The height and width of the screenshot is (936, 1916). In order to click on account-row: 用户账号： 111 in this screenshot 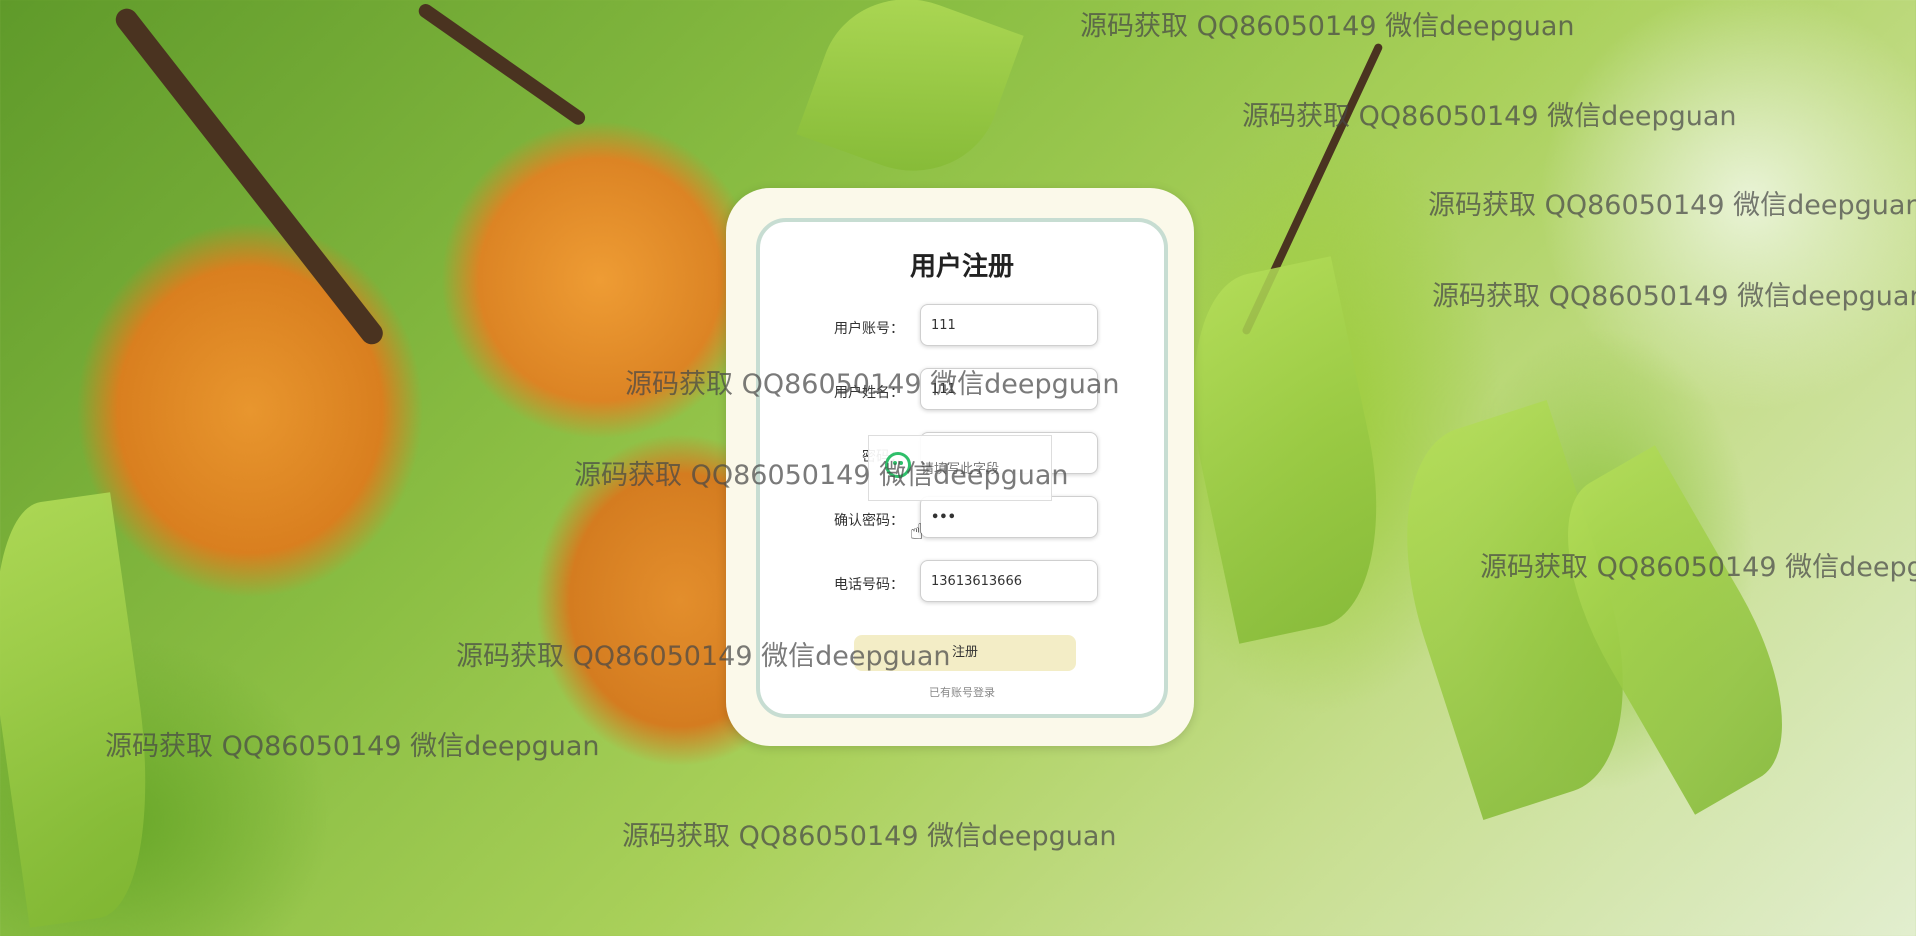, I will do `click(962, 327)`.